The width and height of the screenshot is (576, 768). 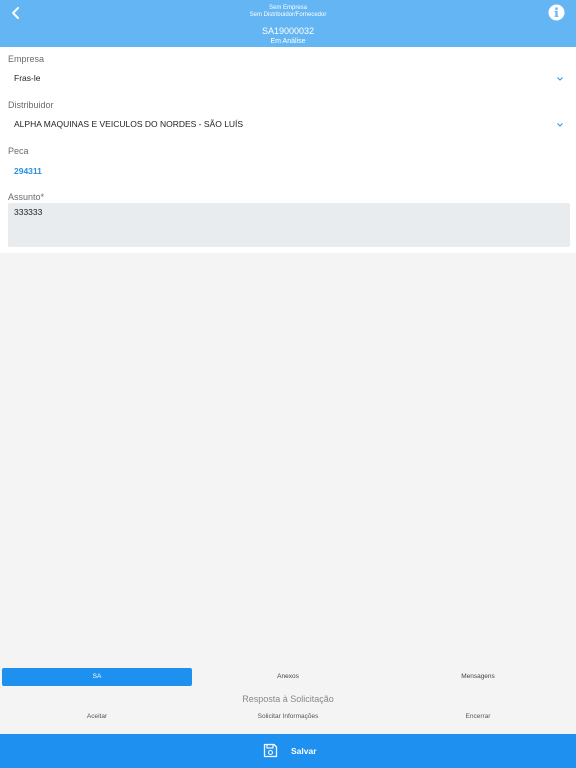 What do you see at coordinates (18, 151) in the screenshot?
I see `peca-label: Peca` at bounding box center [18, 151].